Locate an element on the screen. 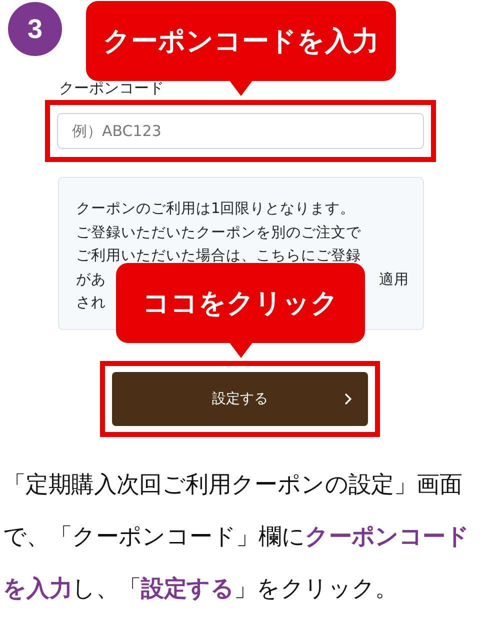 The image size is (482, 629). step-number: 3 is located at coordinates (35, 29).